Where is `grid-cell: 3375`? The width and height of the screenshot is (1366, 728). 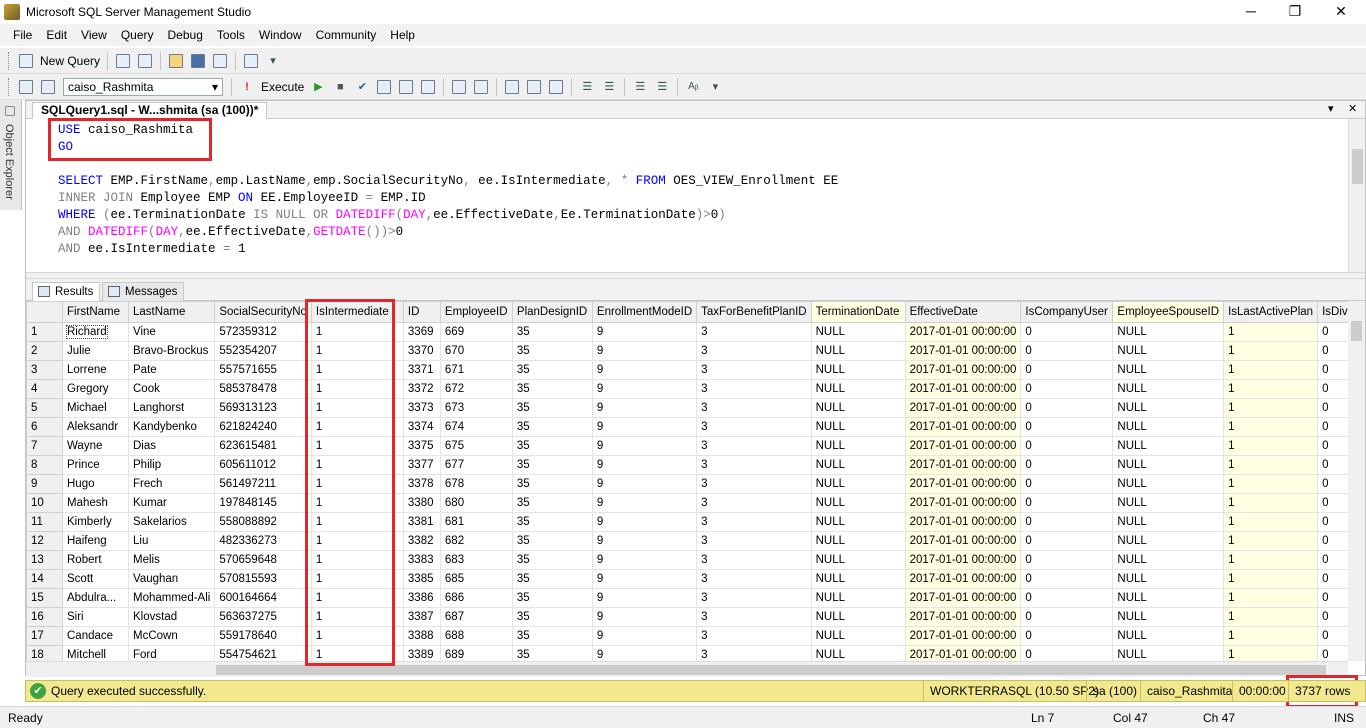 grid-cell: 3375 is located at coordinates (421, 446).